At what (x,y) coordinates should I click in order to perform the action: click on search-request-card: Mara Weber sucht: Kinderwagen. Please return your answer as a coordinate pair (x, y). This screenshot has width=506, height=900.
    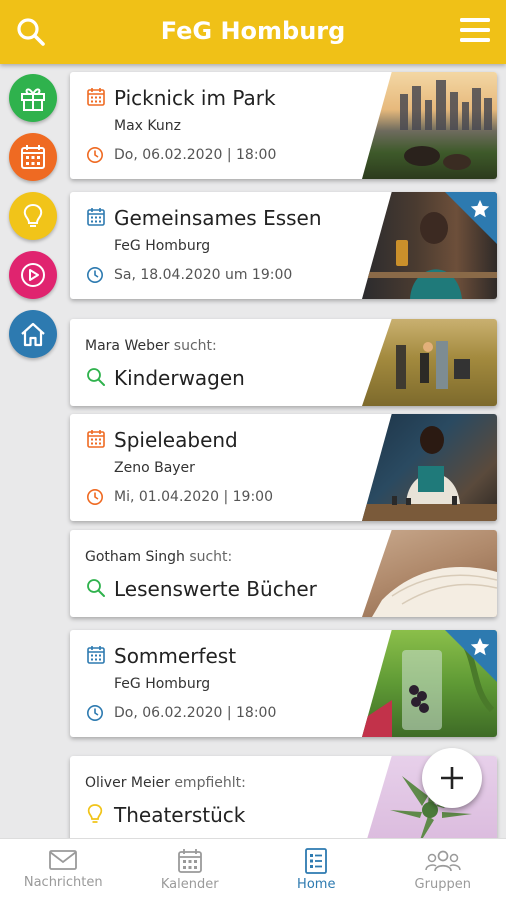
    Looking at the image, I should click on (283, 362).